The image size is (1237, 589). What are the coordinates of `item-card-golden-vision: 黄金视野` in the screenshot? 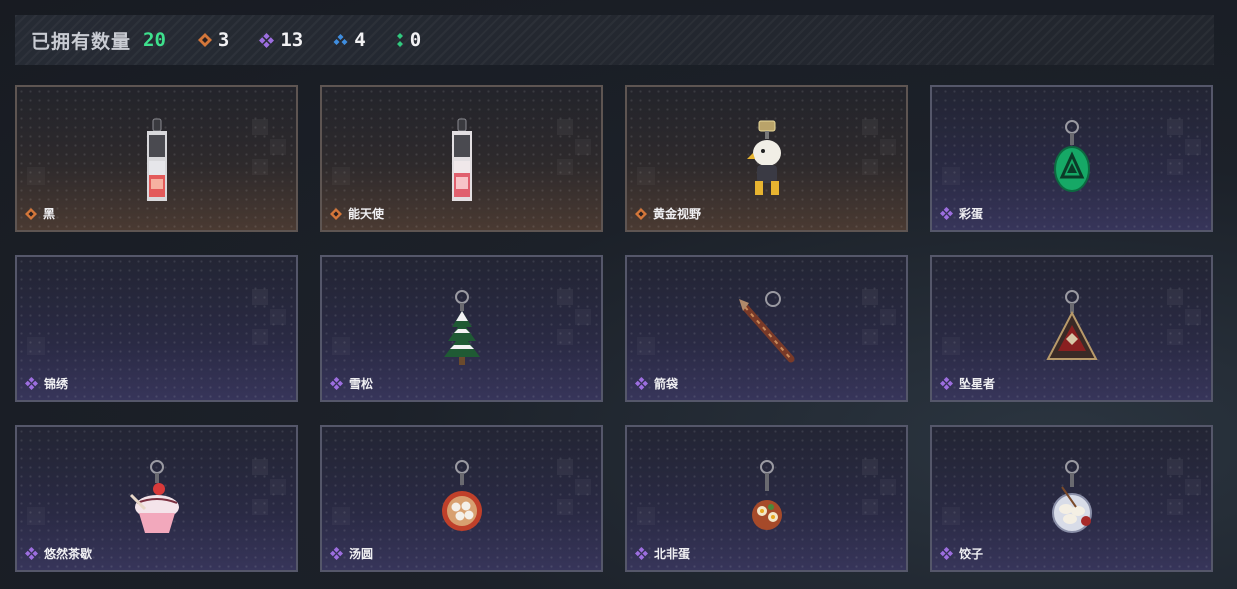 It's located at (766, 158).